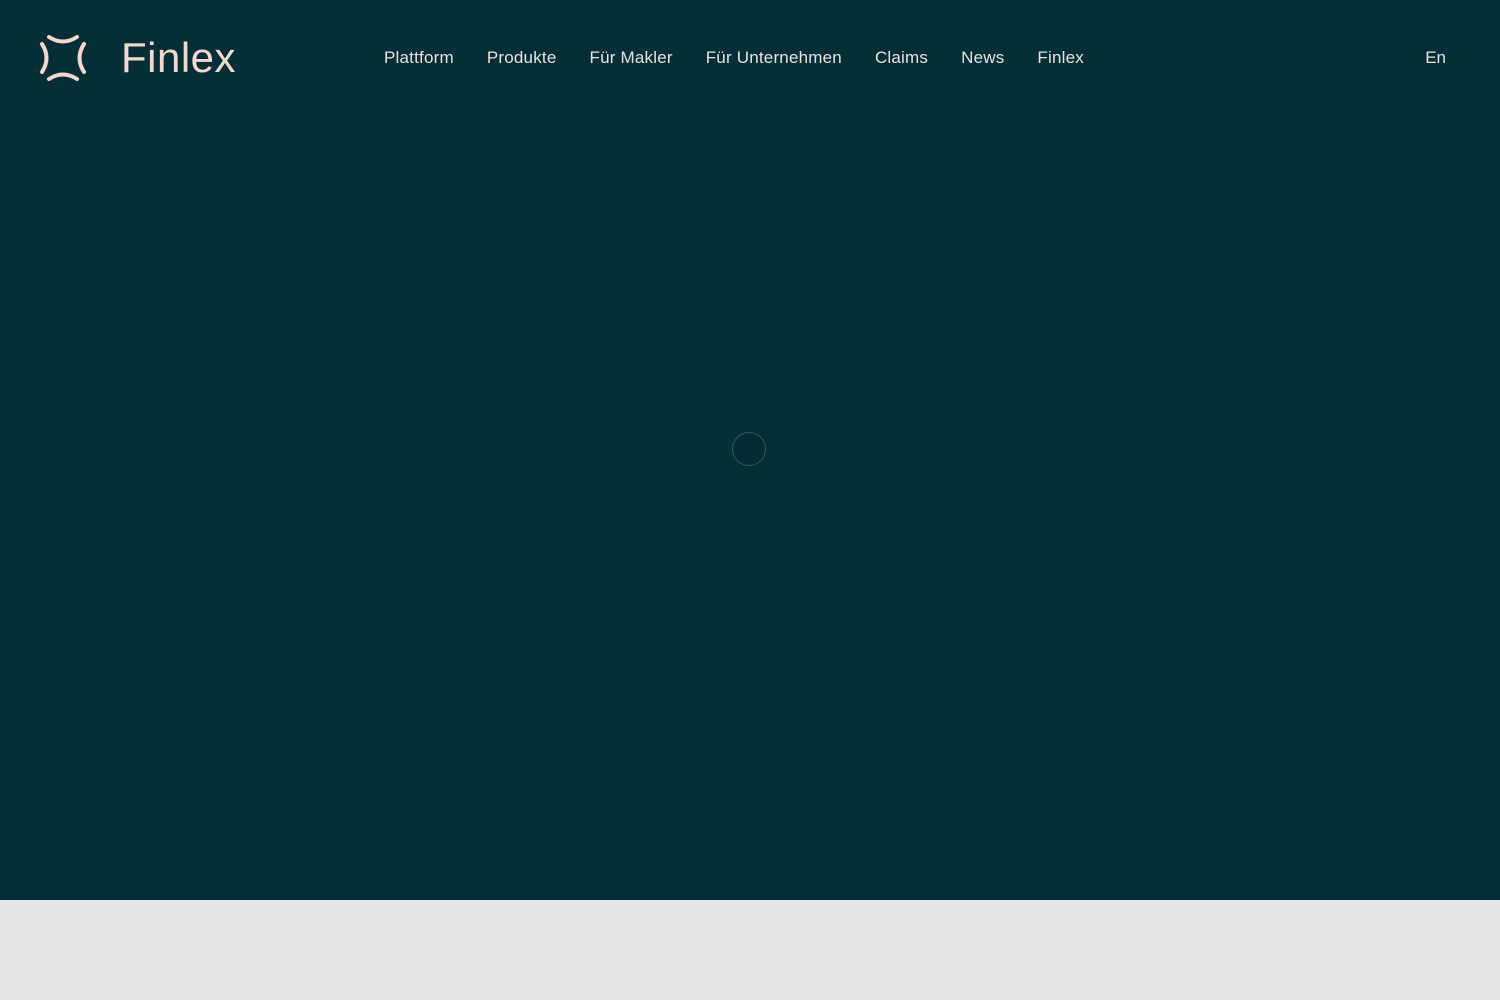  I want to click on language-switch: En, so click(1435, 58).